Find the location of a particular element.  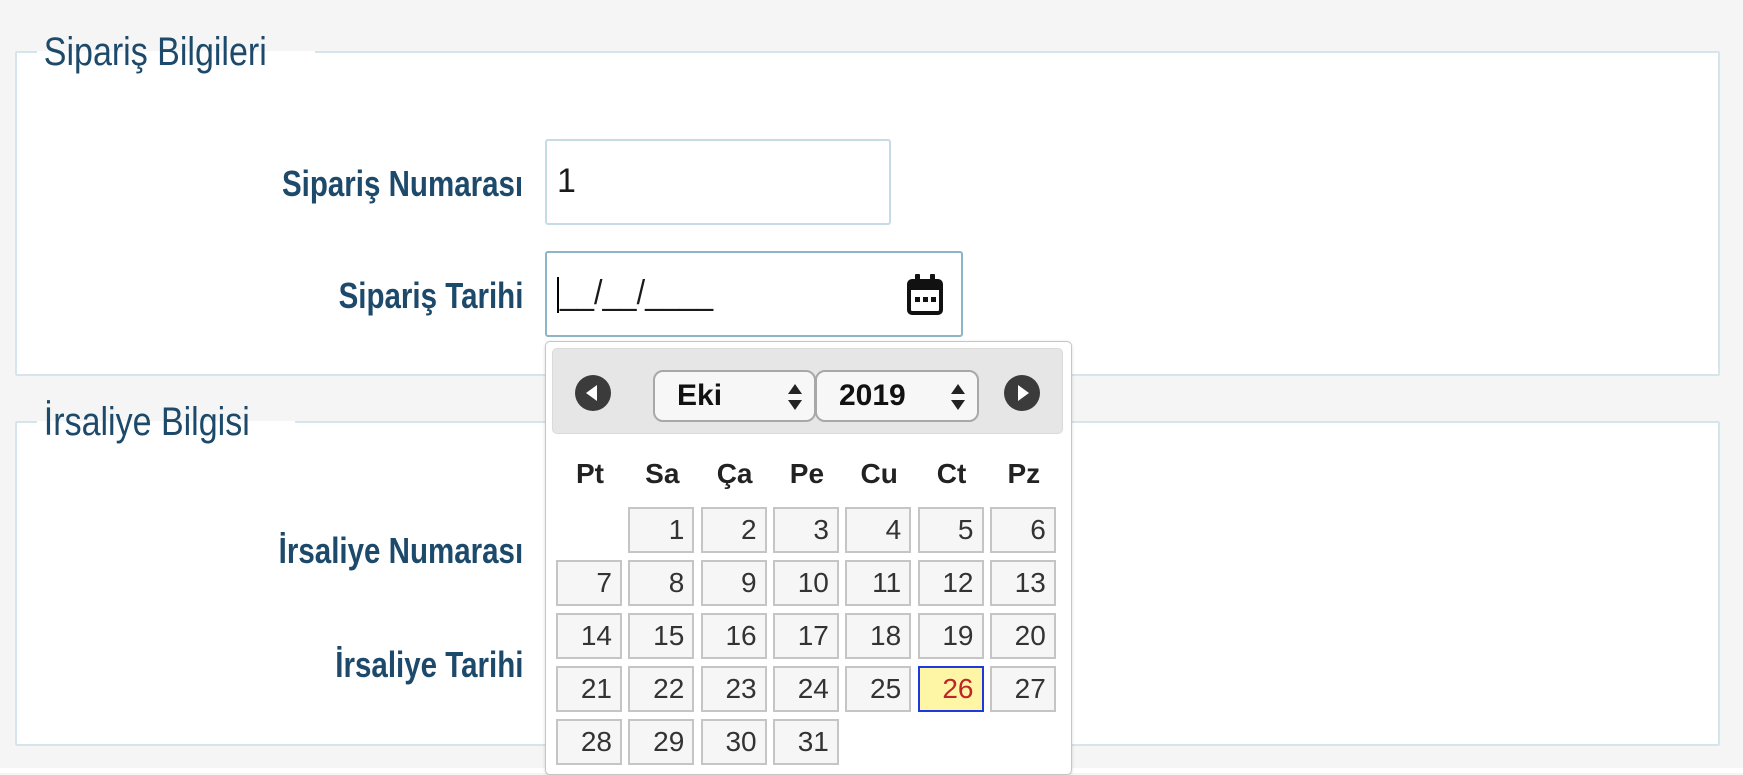

order-date-label: Sipariş Tarihi is located at coordinates (430, 295).